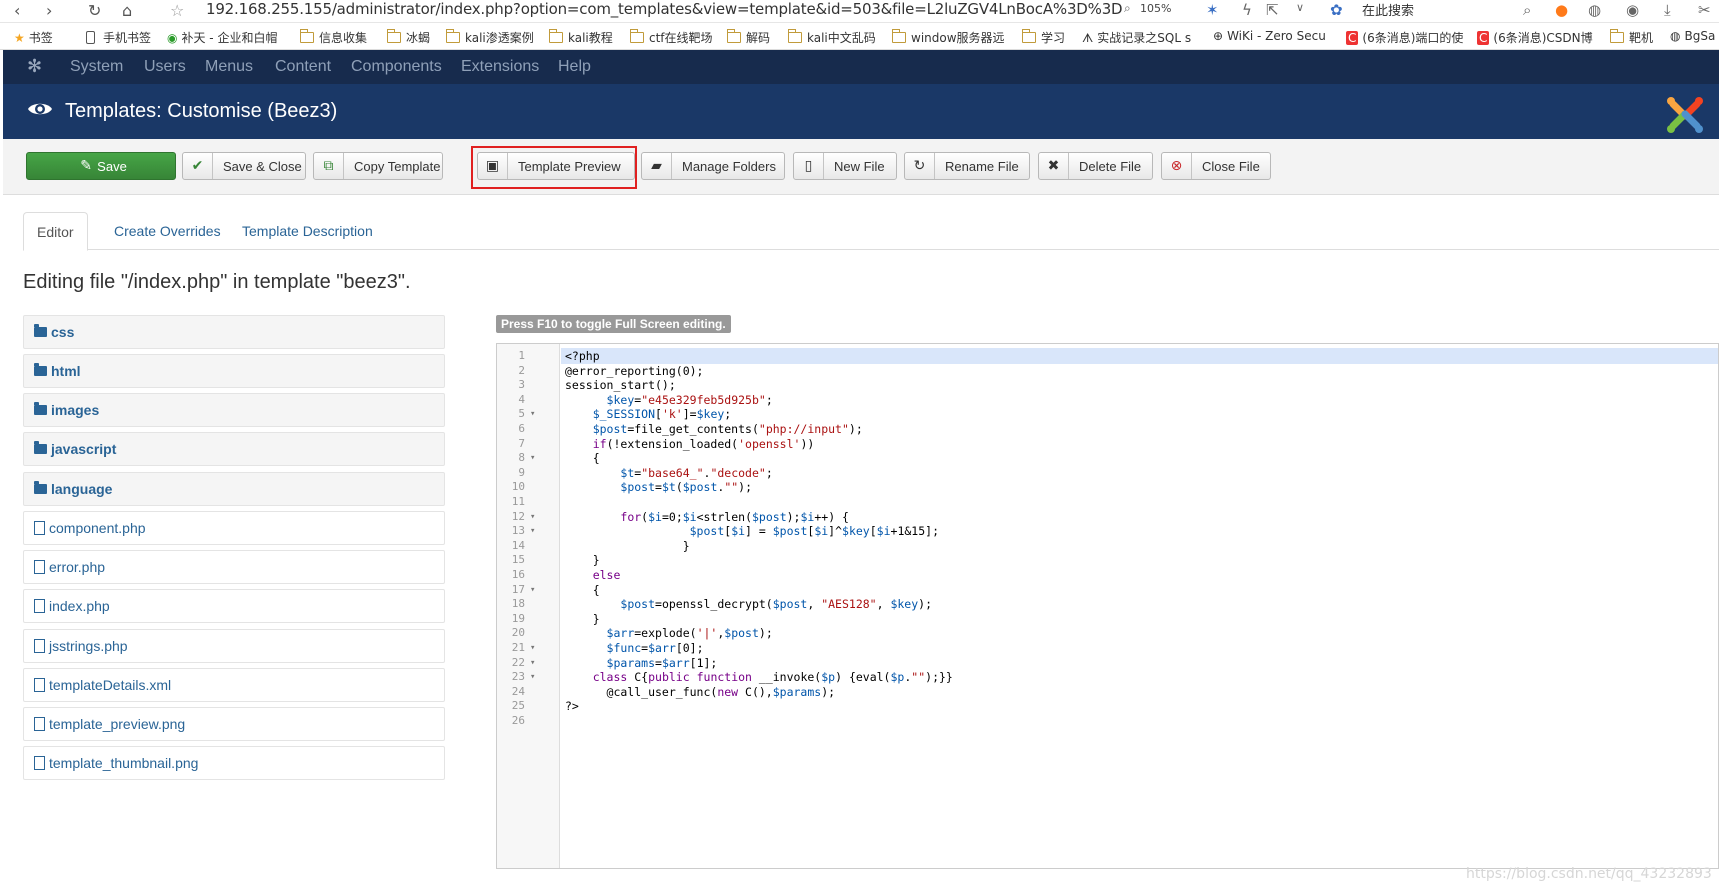  What do you see at coordinates (222, 37) in the screenshot?
I see `bookmark-item: ◉ 补天 - 企业和白帽` at bounding box center [222, 37].